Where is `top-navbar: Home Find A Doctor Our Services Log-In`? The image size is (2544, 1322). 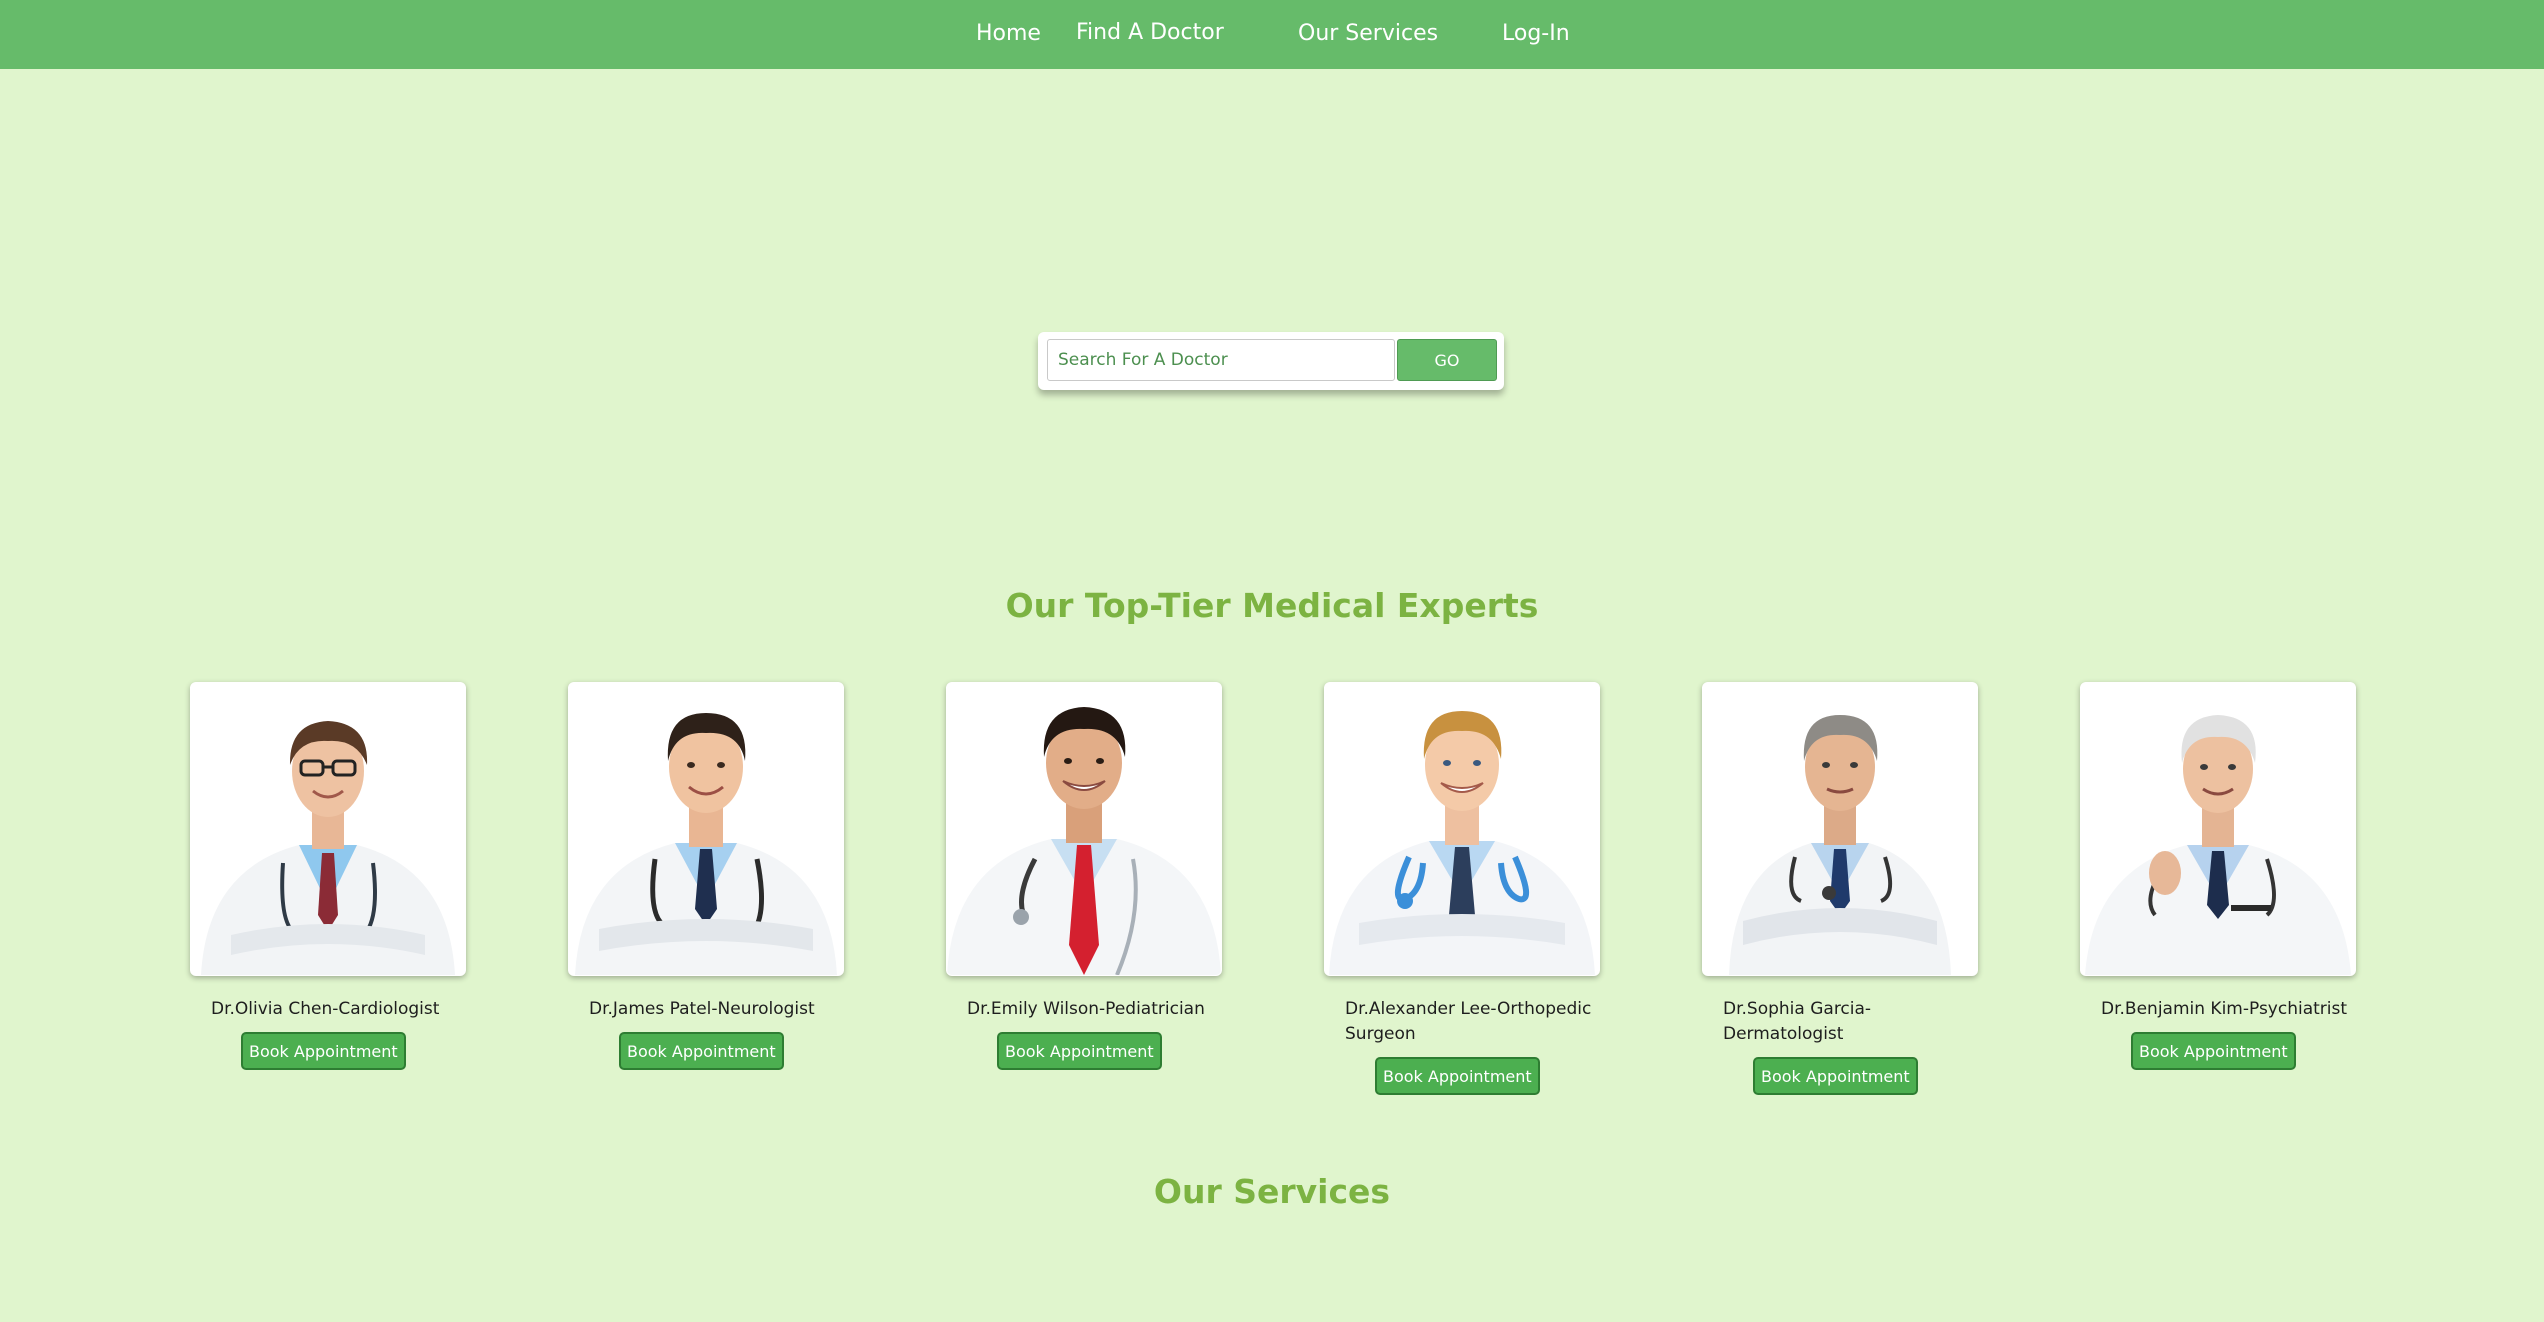
top-navbar: Home Find A Doctor Our Services Log-In is located at coordinates (1272, 34).